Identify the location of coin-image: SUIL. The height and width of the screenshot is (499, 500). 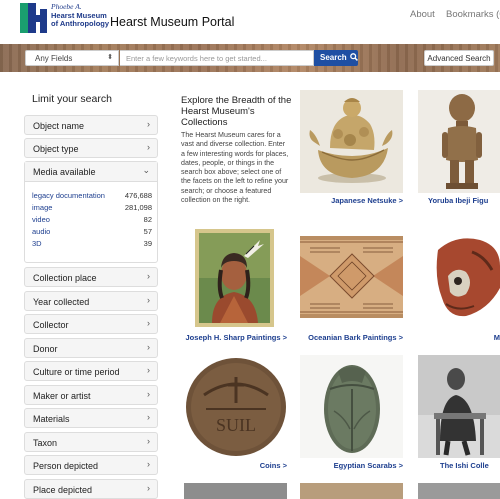
(235, 406).